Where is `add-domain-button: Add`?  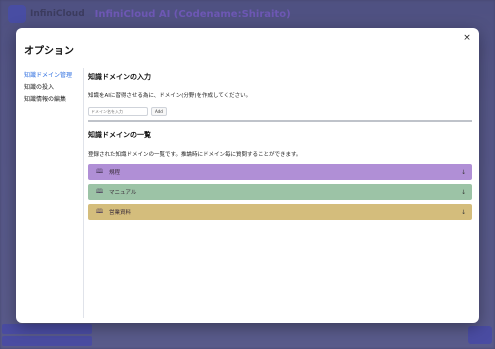 add-domain-button: Add is located at coordinates (159, 111).